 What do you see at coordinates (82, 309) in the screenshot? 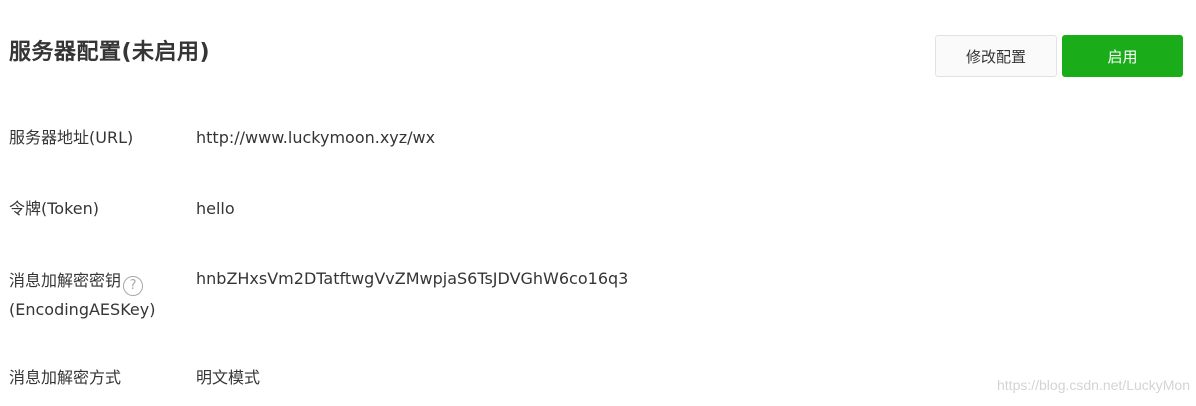
I see `aes-key-label-line2: (EncodingAESKey)` at bounding box center [82, 309].